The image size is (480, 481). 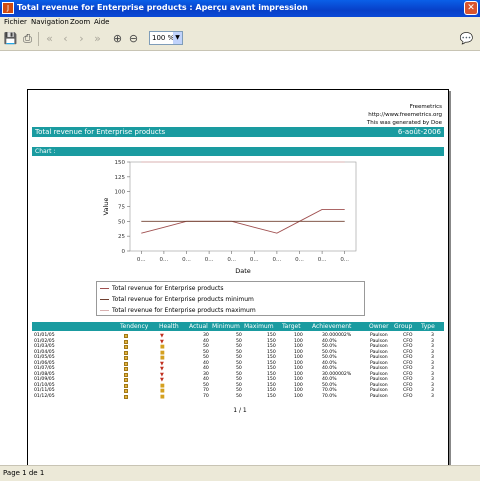 I want to click on cell-minimum: 50, so click(x=239, y=396).